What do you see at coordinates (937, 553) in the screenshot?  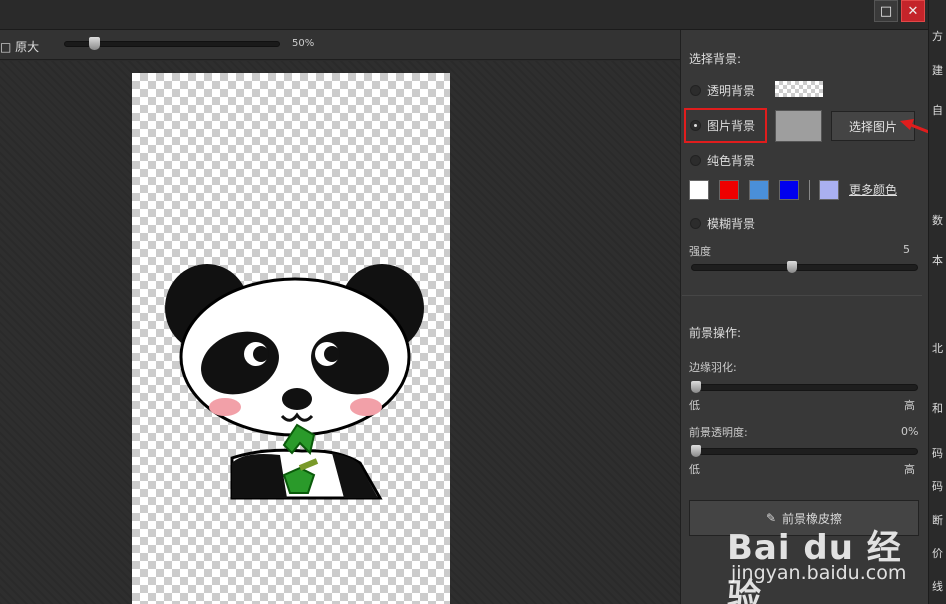 I see `strip-char: 价` at bounding box center [937, 553].